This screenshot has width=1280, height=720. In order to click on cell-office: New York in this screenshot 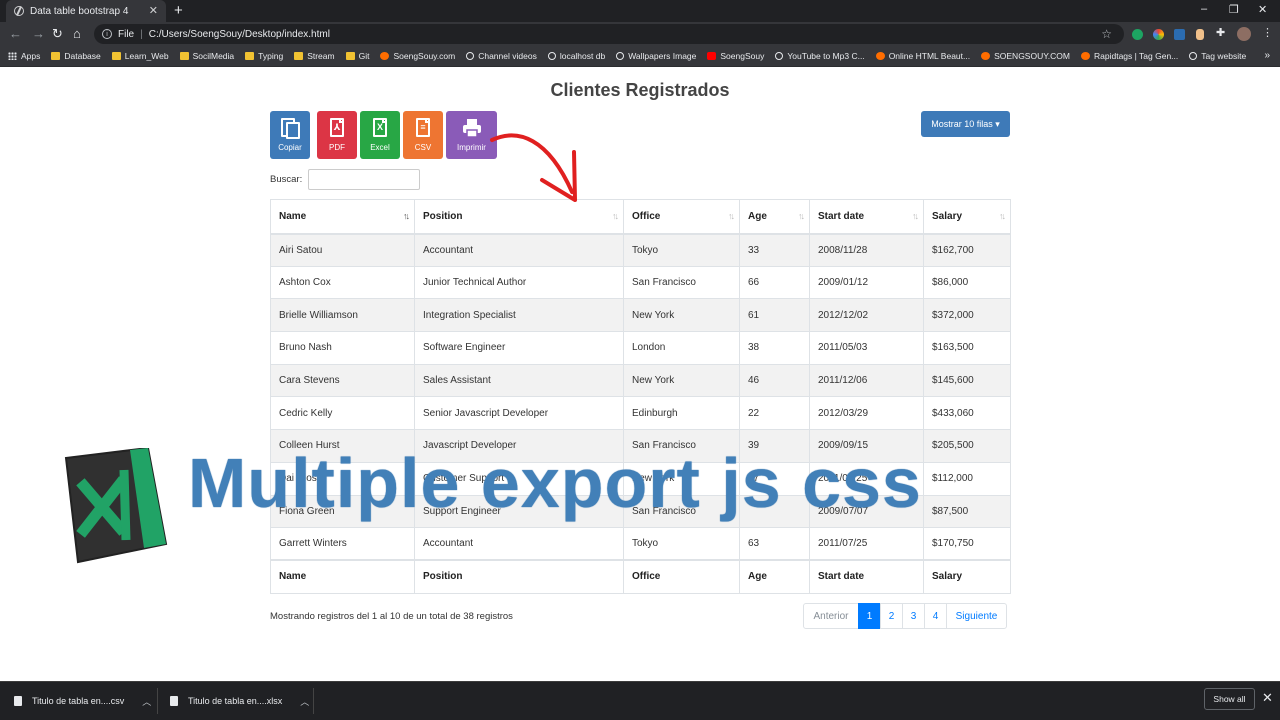, I will do `click(681, 380)`.